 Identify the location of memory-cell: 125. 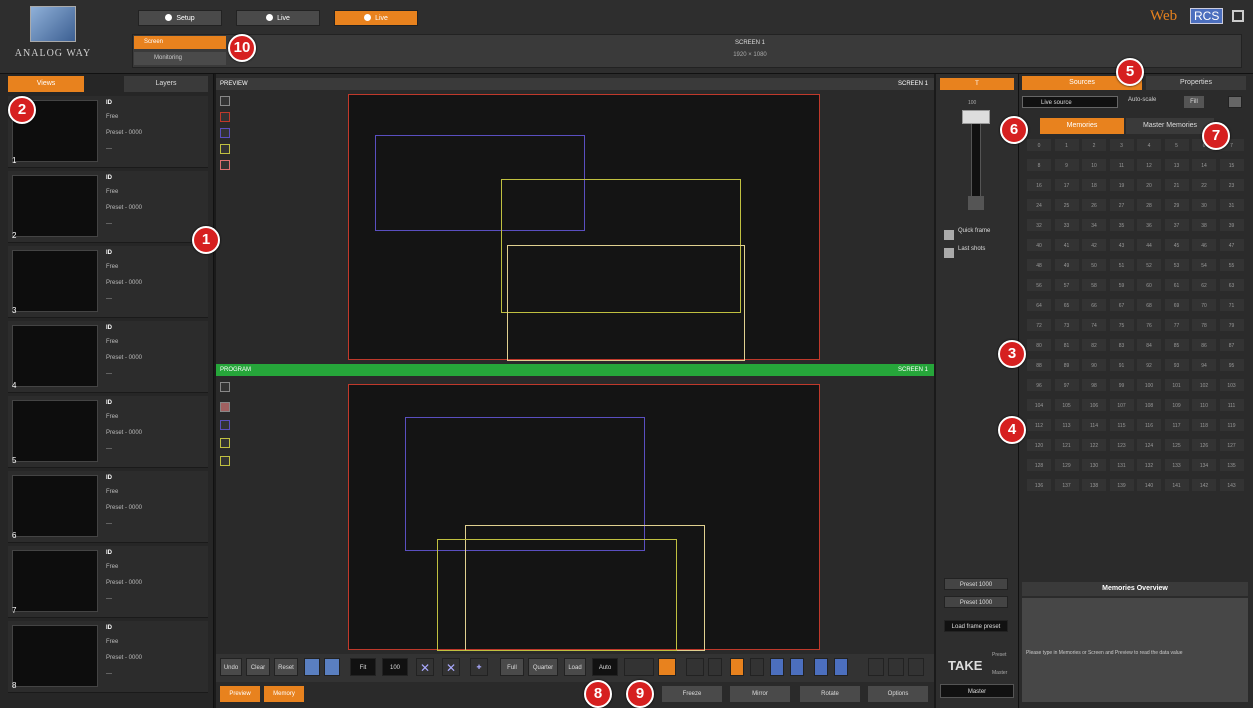
(1176, 445).